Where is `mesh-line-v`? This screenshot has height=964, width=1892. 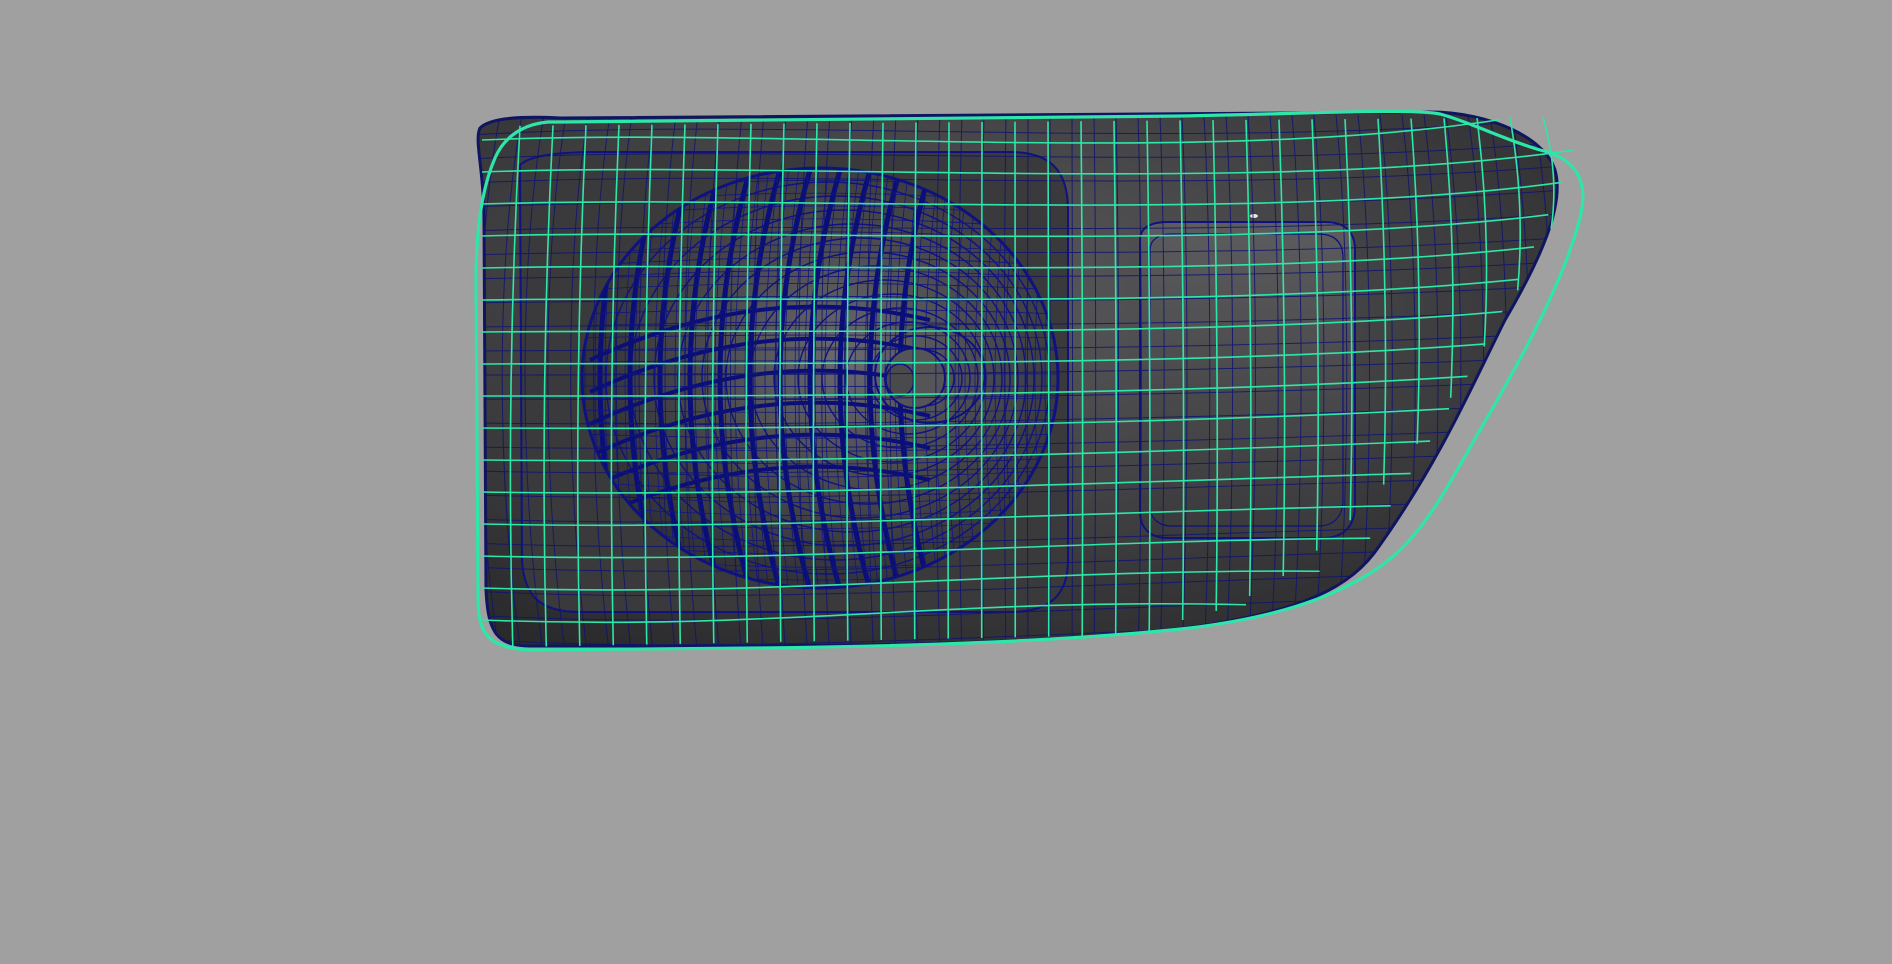
mesh-line-v is located at coordinates (1556, 380).